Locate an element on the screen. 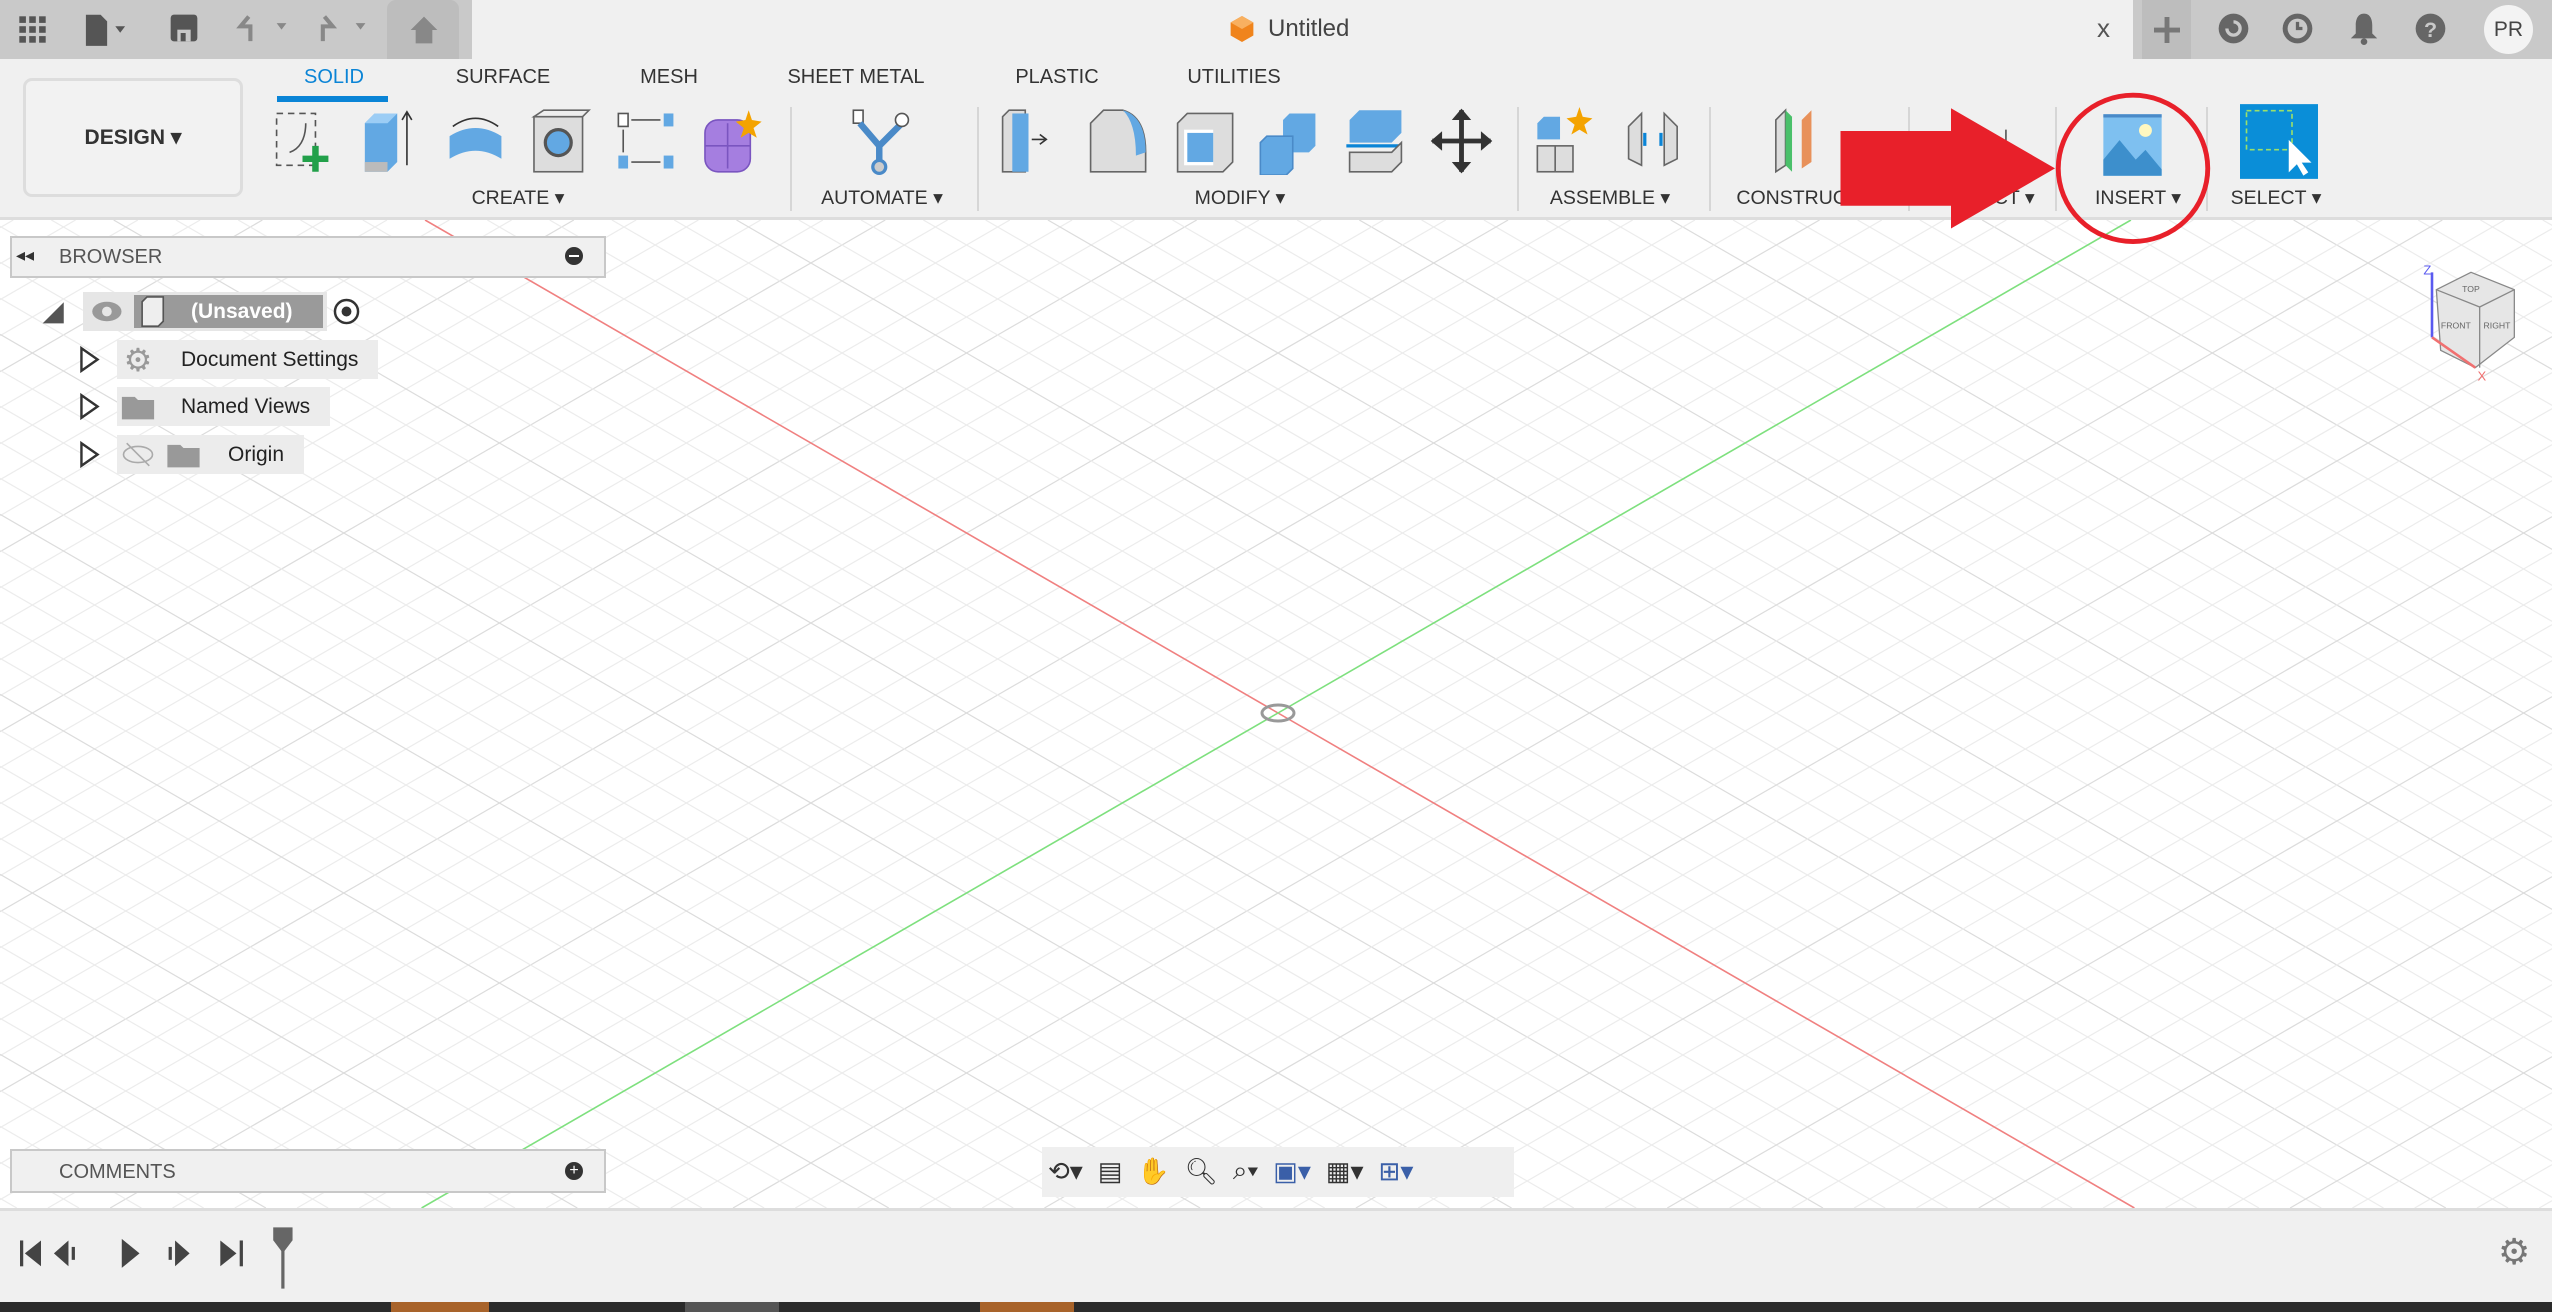 The image size is (2552, 1312). tab-solid: SOLID is located at coordinates (334, 77).